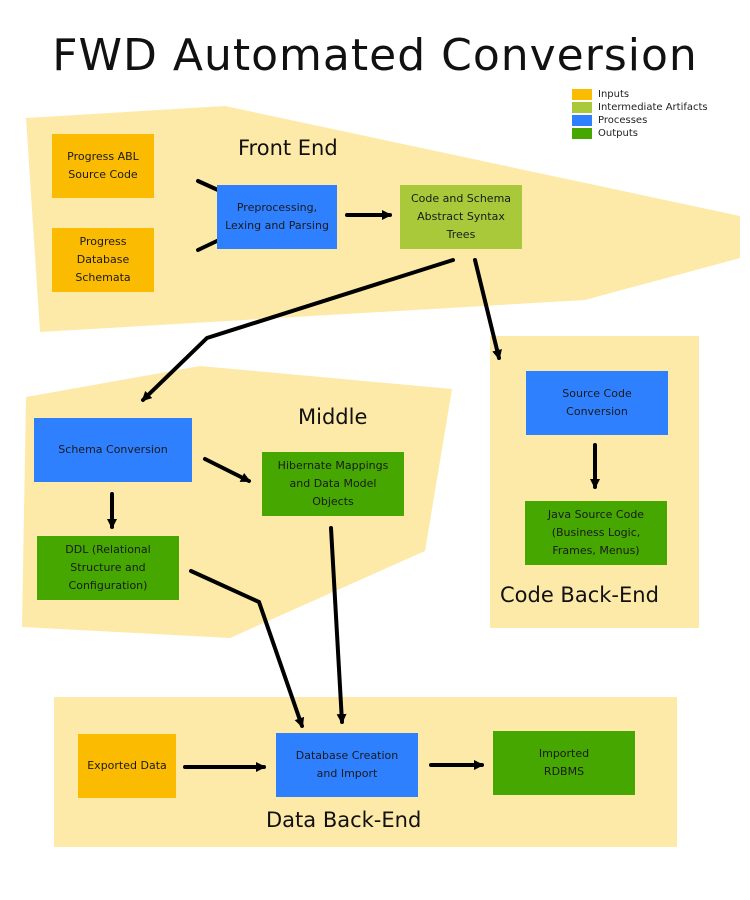 The height and width of the screenshot is (900, 750). I want to click on legend-item: Intermediate Artifacts, so click(640, 107).